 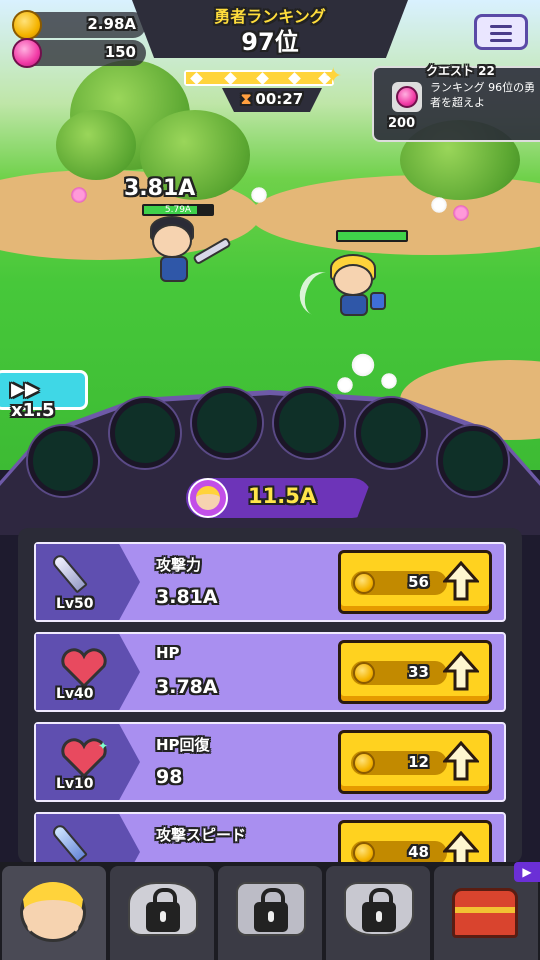 I want to click on upgrade-row-hp-regen: ✦ Lv10 HP回復 98 12, so click(x=270, y=762).